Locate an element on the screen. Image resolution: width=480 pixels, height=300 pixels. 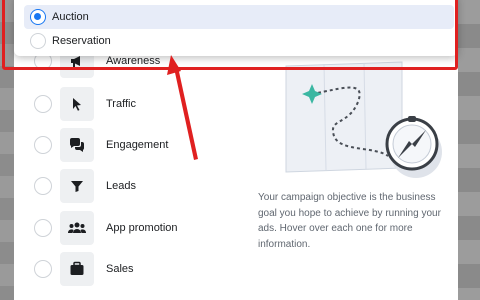
annotation-arrow-icon is located at coordinates (182, 107).